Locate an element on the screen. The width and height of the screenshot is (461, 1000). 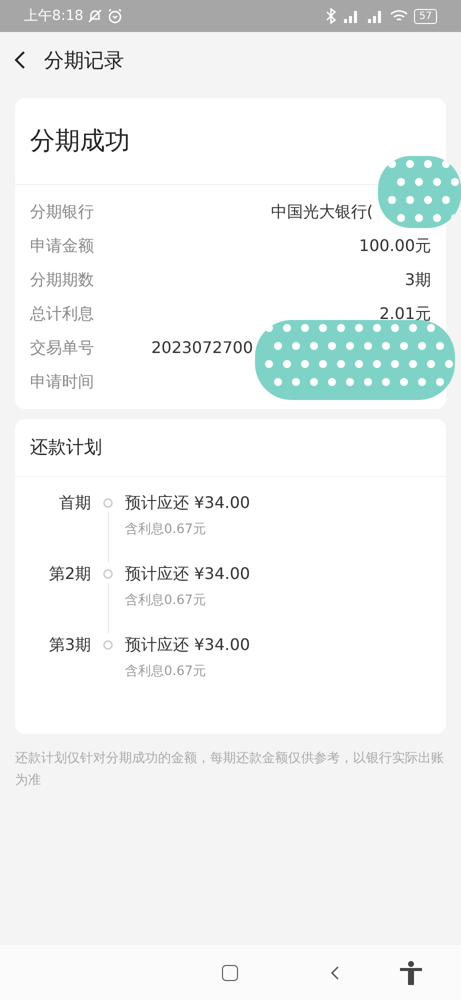
status-time: 上午8:18 is located at coordinates (54, 16).